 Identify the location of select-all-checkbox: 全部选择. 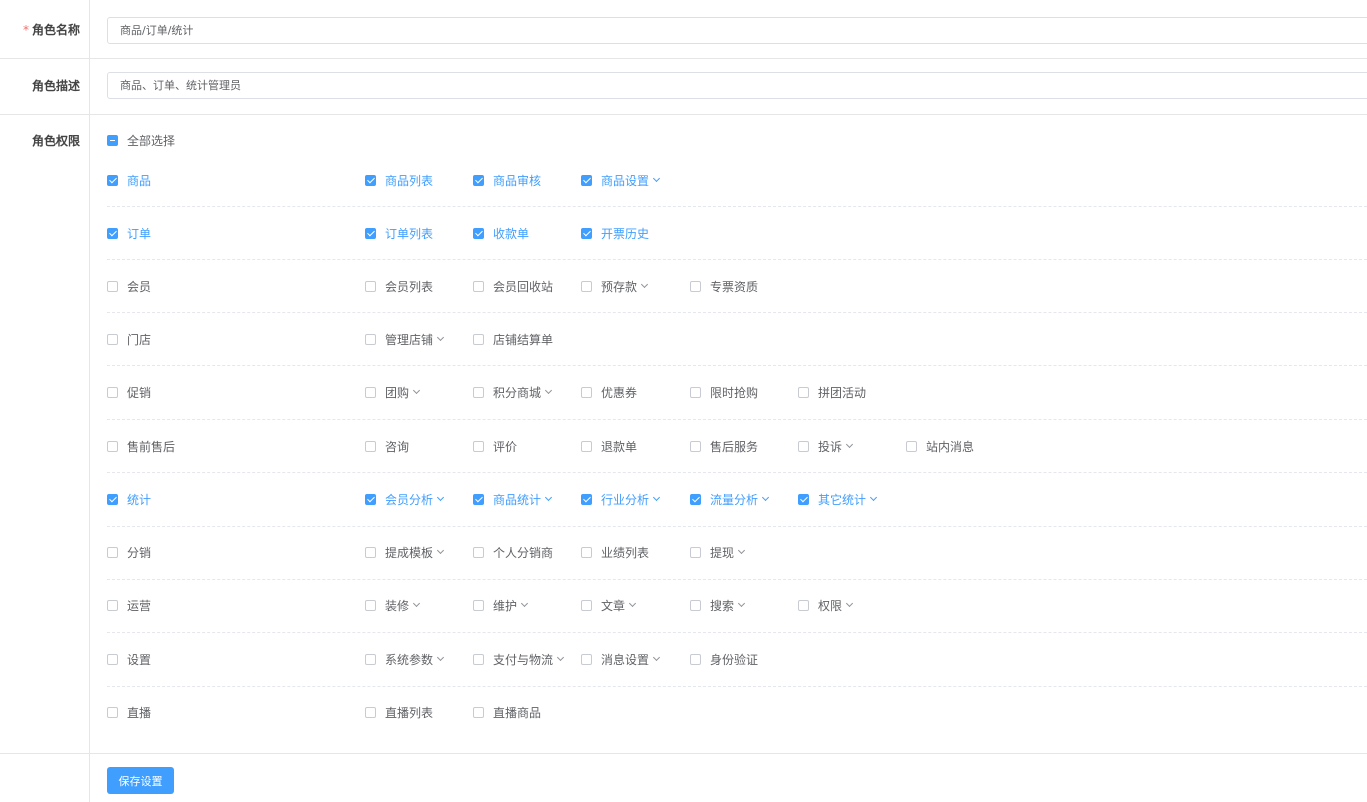
(141, 140).